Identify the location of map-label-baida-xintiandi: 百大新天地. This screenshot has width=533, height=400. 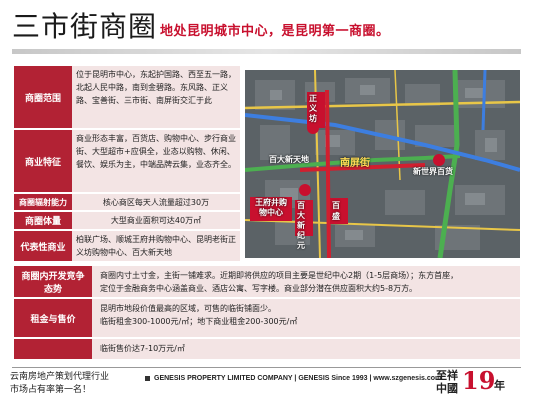
(289, 159).